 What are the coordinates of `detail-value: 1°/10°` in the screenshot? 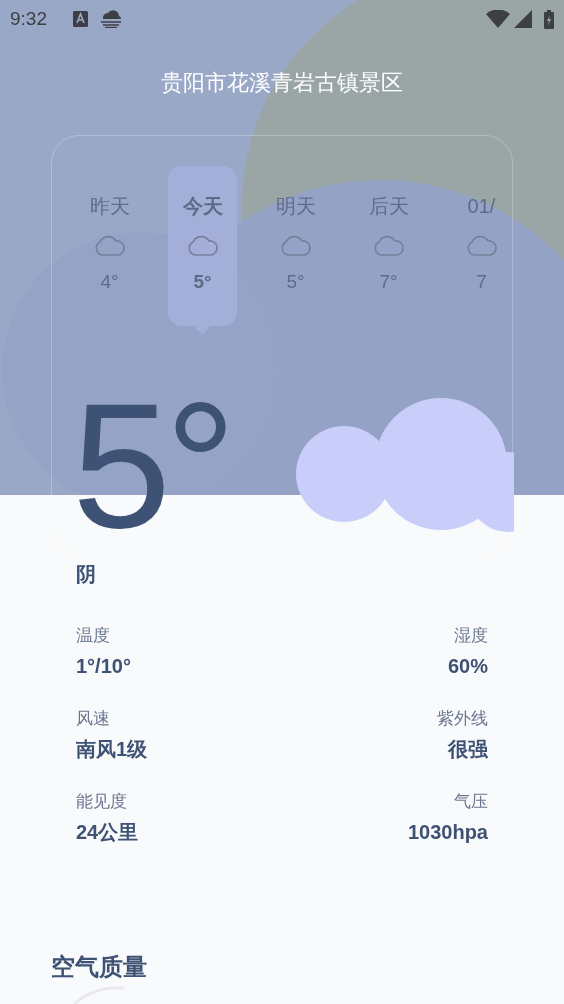 It's located at (103, 666).